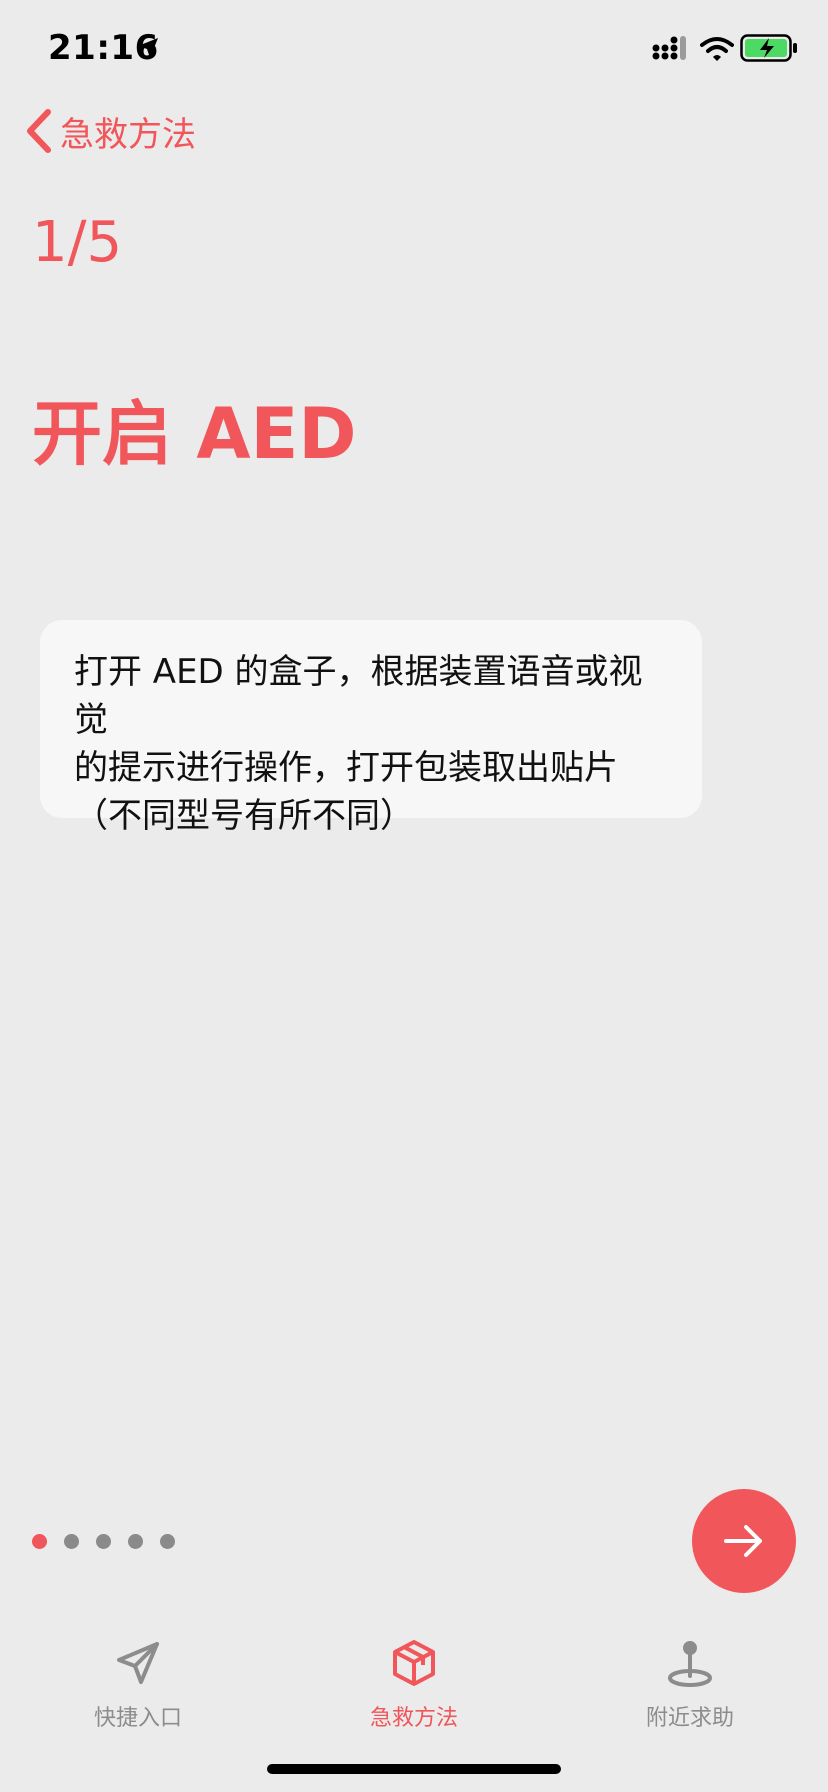  I want to click on tab-bar: 快捷入口 急救方法 附近求助, so click(414, 1685).